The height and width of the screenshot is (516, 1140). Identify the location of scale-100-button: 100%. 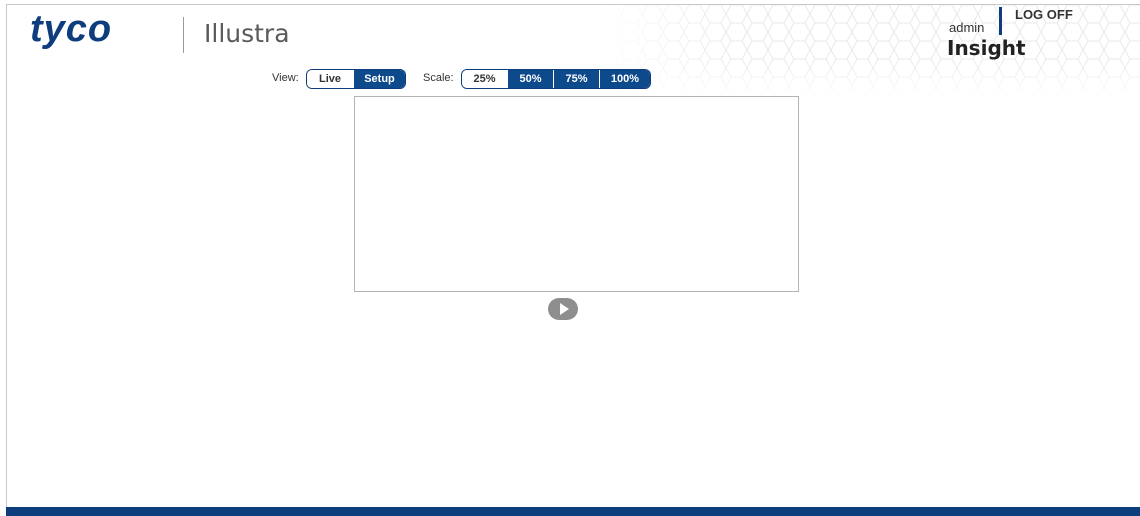
(624, 79).